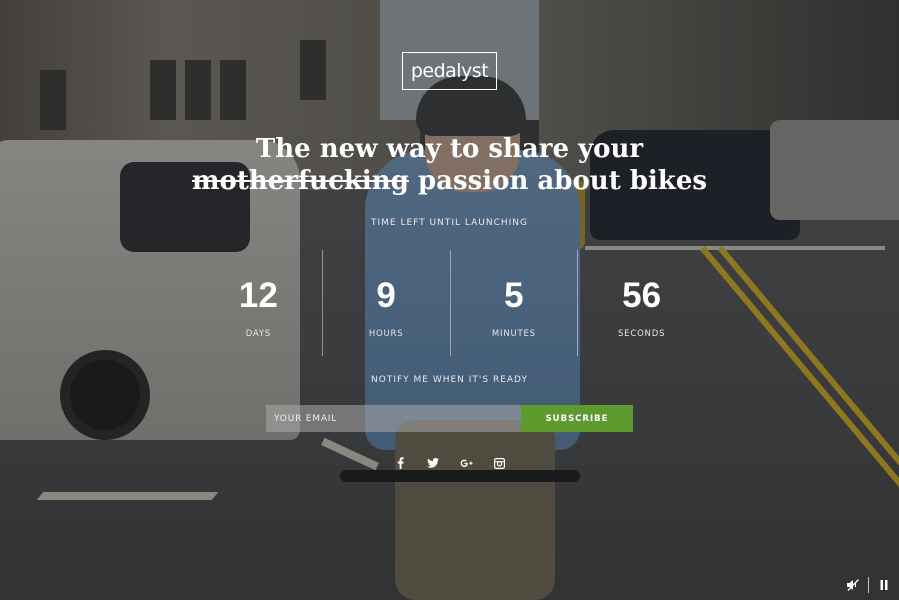 The image size is (899, 600). What do you see at coordinates (300, 181) in the screenshot?
I see `struck-word: motherfucking` at bounding box center [300, 181].